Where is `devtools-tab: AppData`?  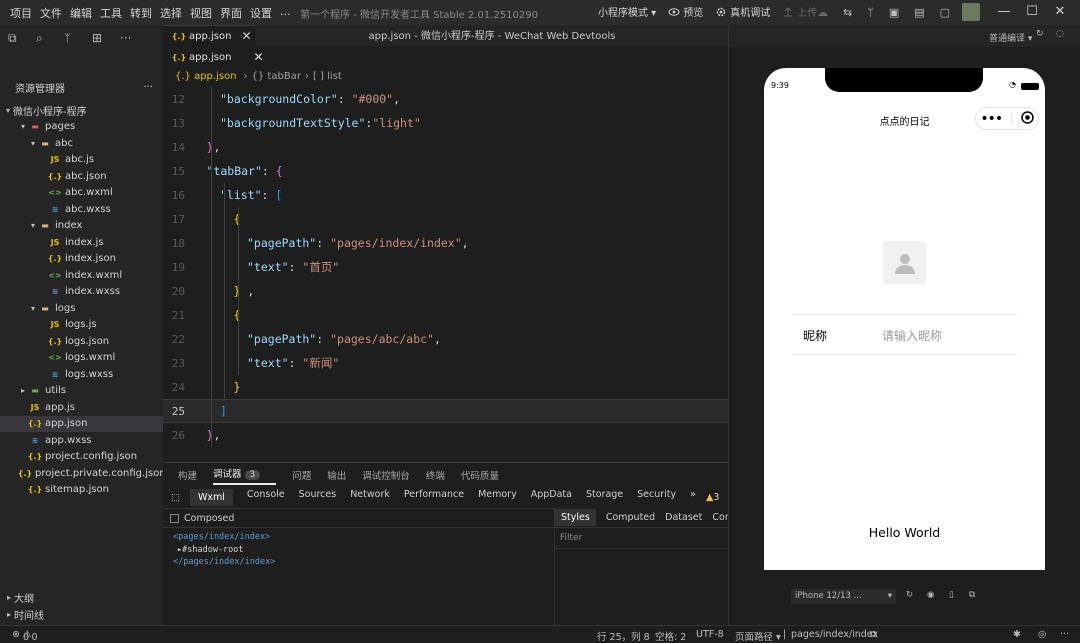
devtools-tab: AppData is located at coordinates (551, 497).